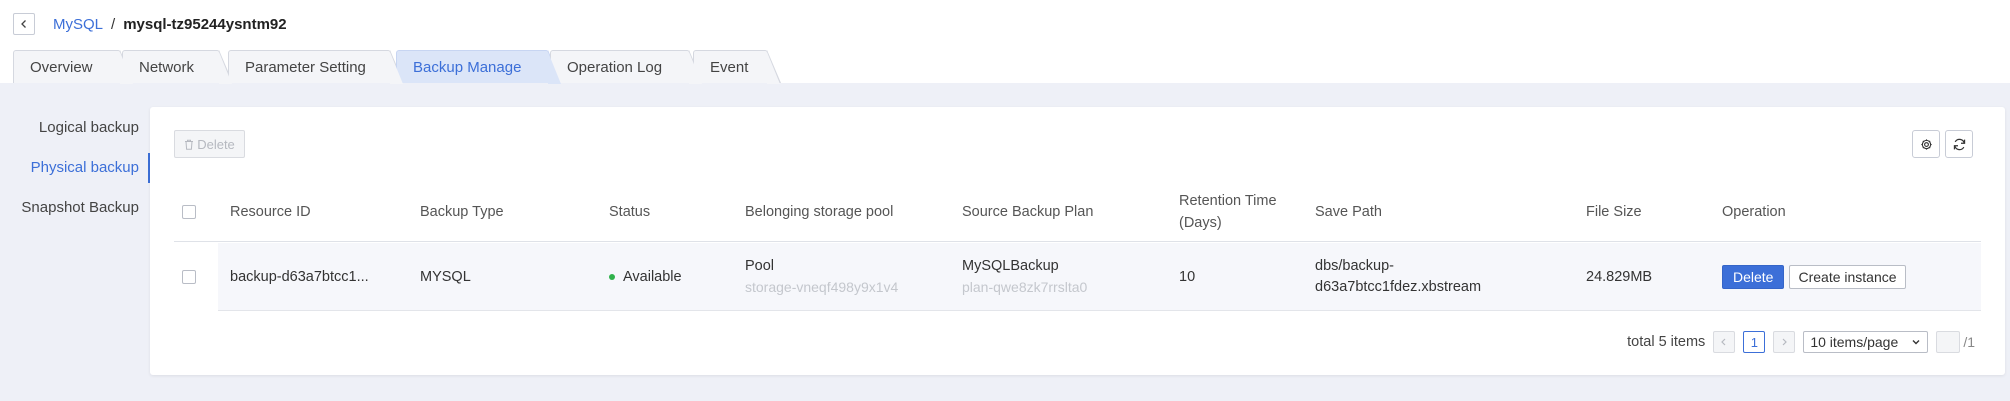 Image resolution: width=2010 pixels, height=401 pixels. I want to click on retention-text: 10, so click(1187, 276).